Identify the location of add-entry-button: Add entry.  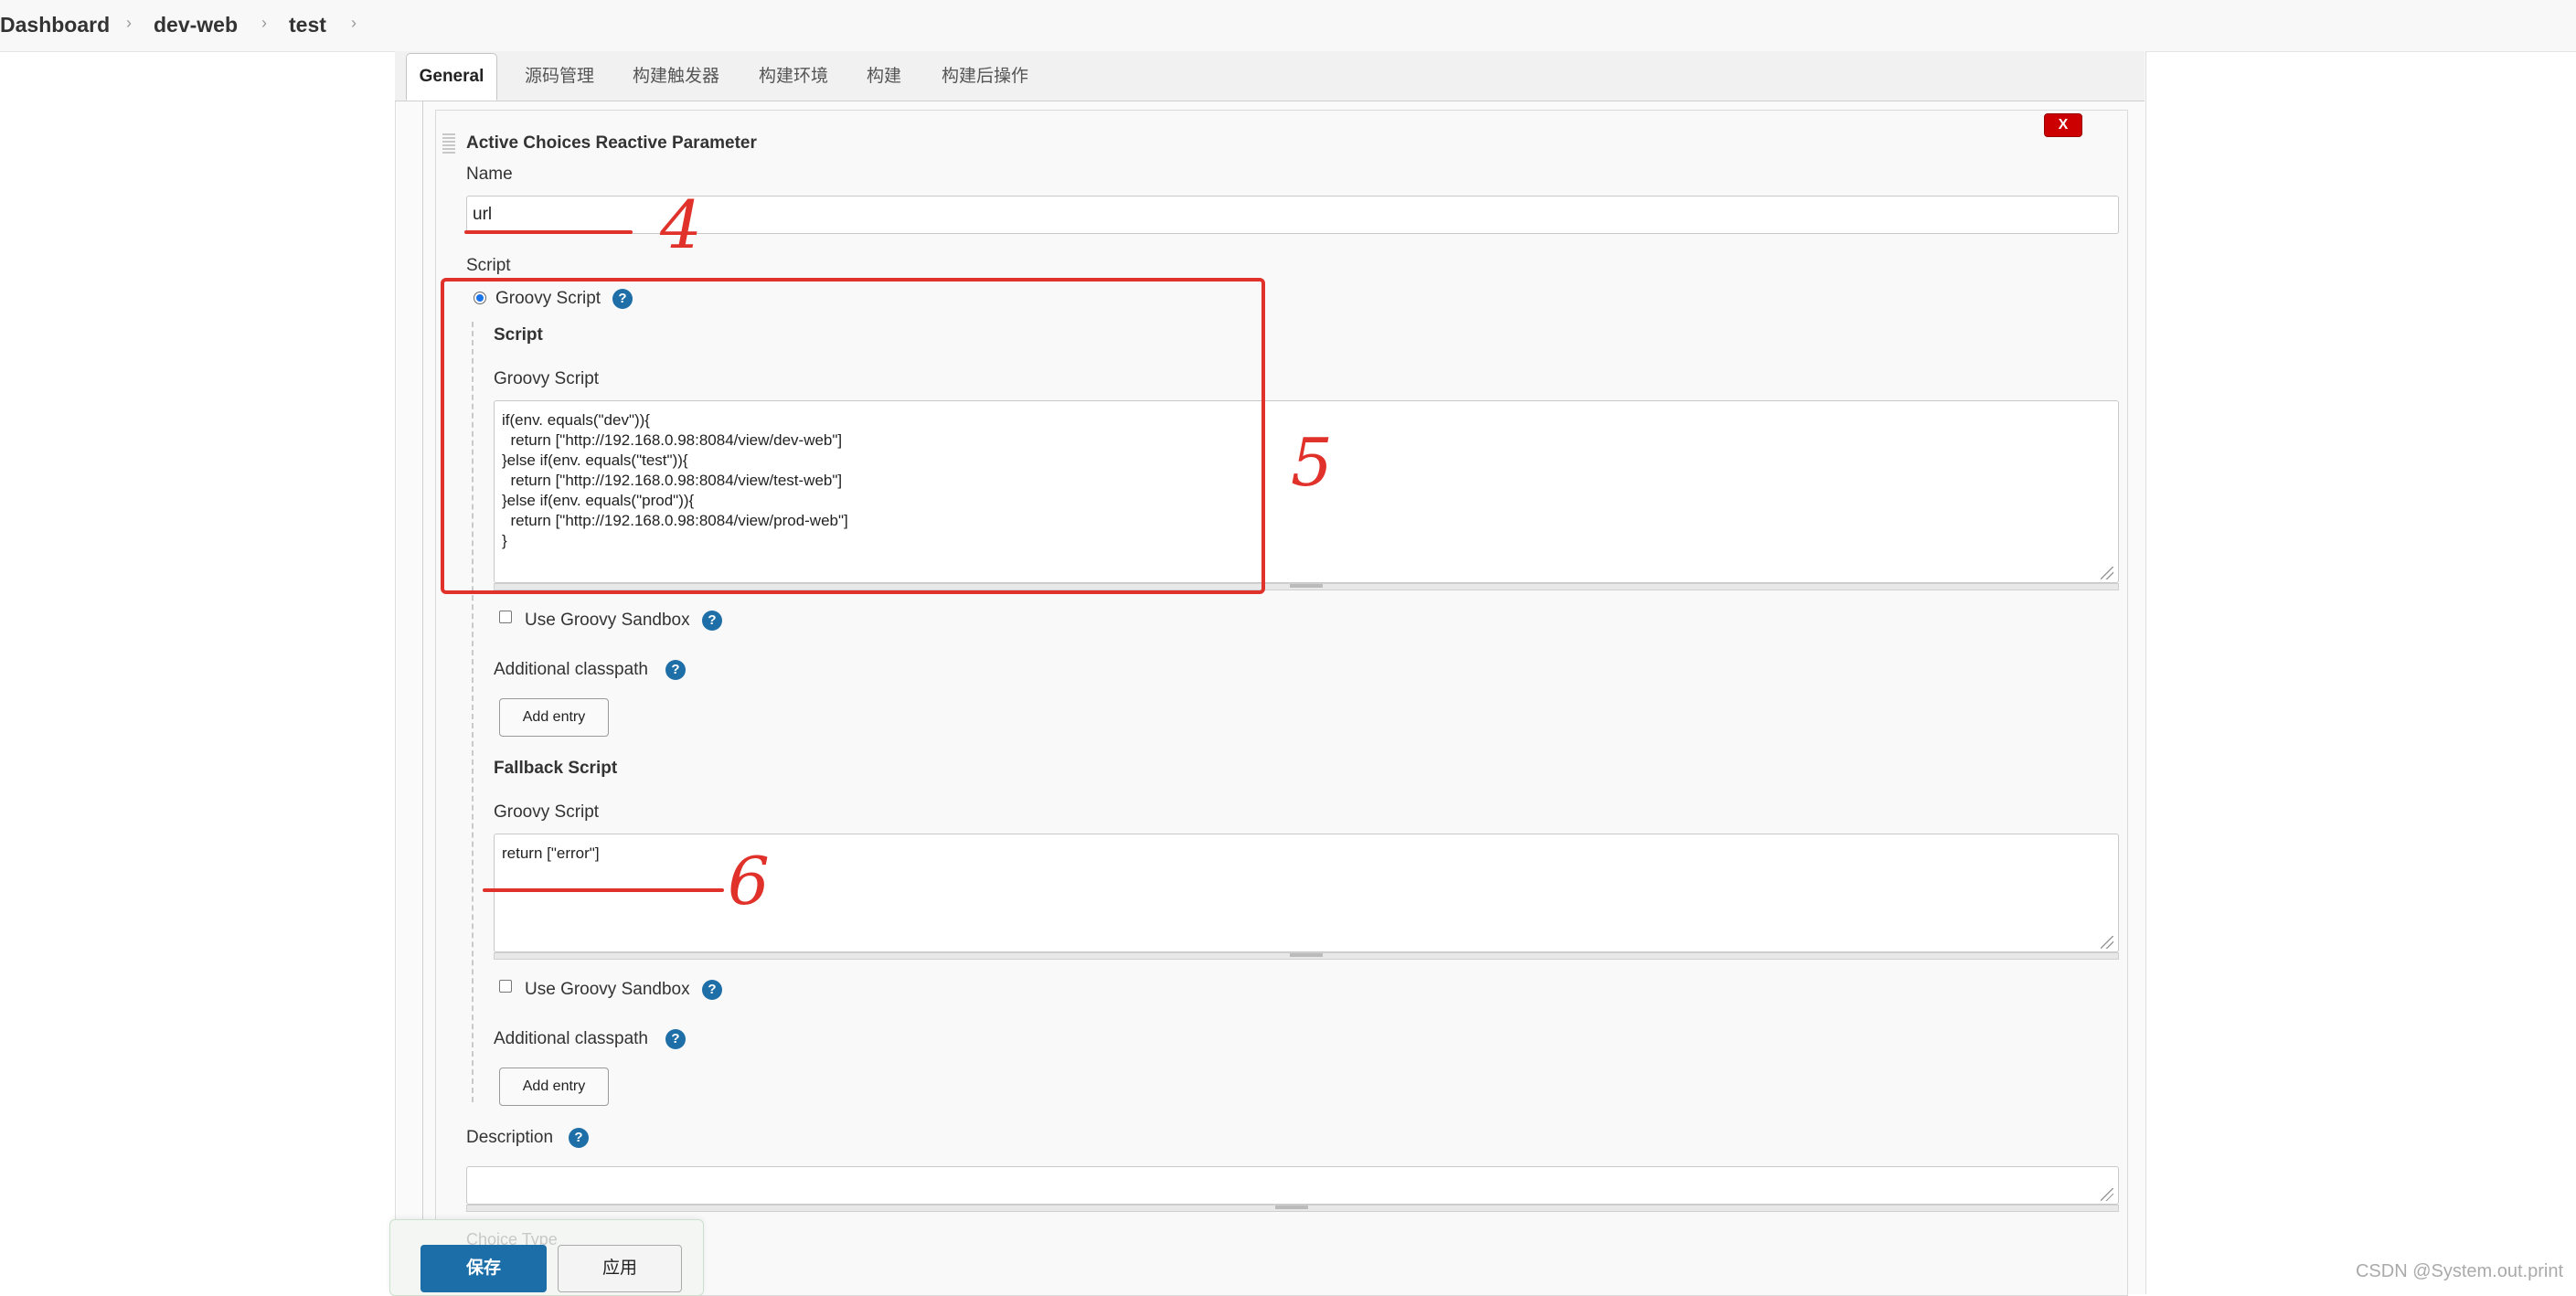
(554, 717).